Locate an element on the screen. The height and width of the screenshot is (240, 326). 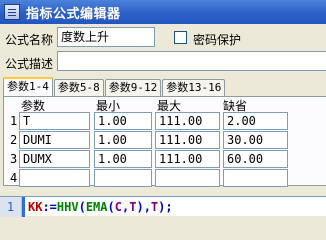
code-token: C is located at coordinates (118, 206).